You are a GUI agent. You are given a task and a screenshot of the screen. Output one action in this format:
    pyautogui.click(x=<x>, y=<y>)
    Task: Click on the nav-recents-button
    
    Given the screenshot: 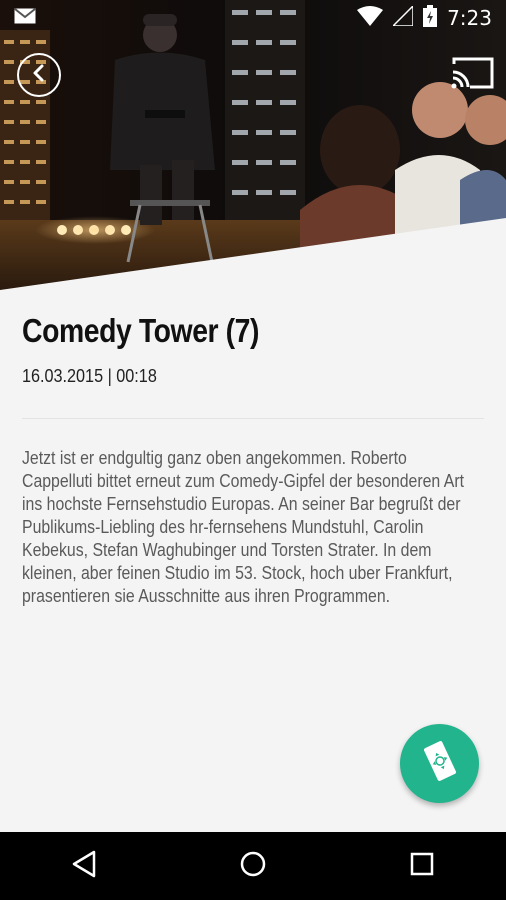 What is the action you would take?
    pyautogui.click(x=422, y=866)
    